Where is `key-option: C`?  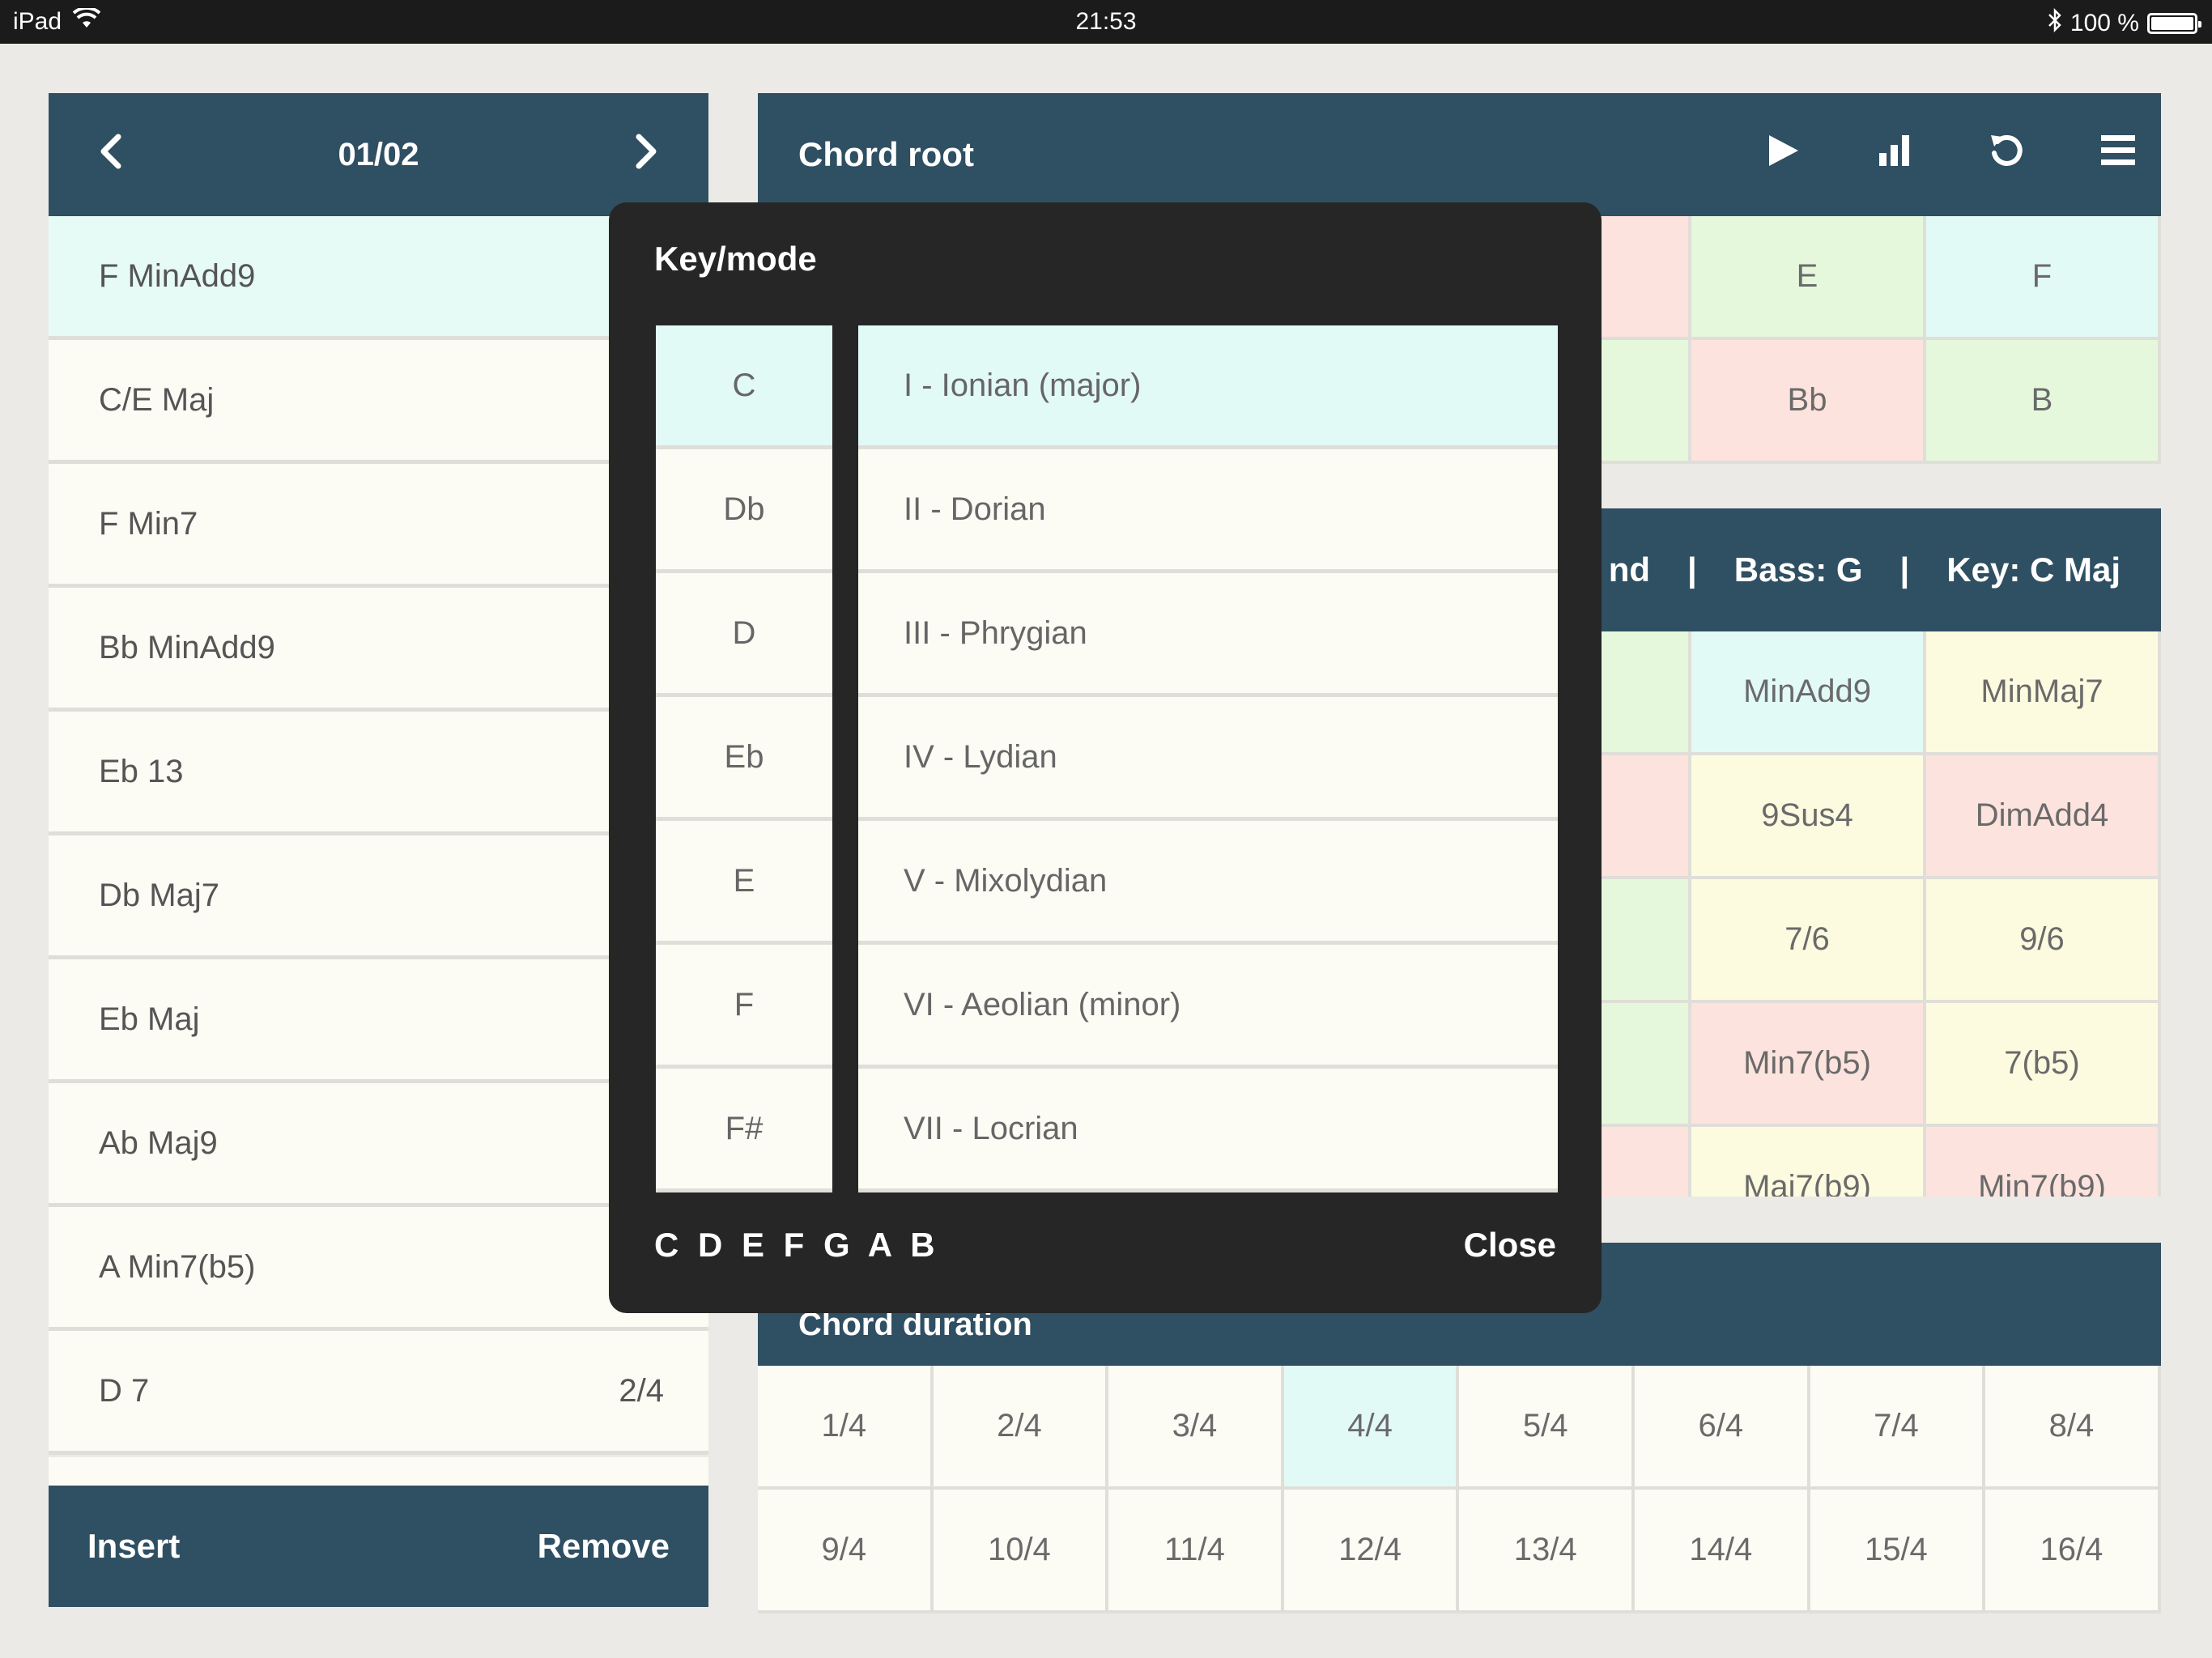 key-option: C is located at coordinates (744, 387).